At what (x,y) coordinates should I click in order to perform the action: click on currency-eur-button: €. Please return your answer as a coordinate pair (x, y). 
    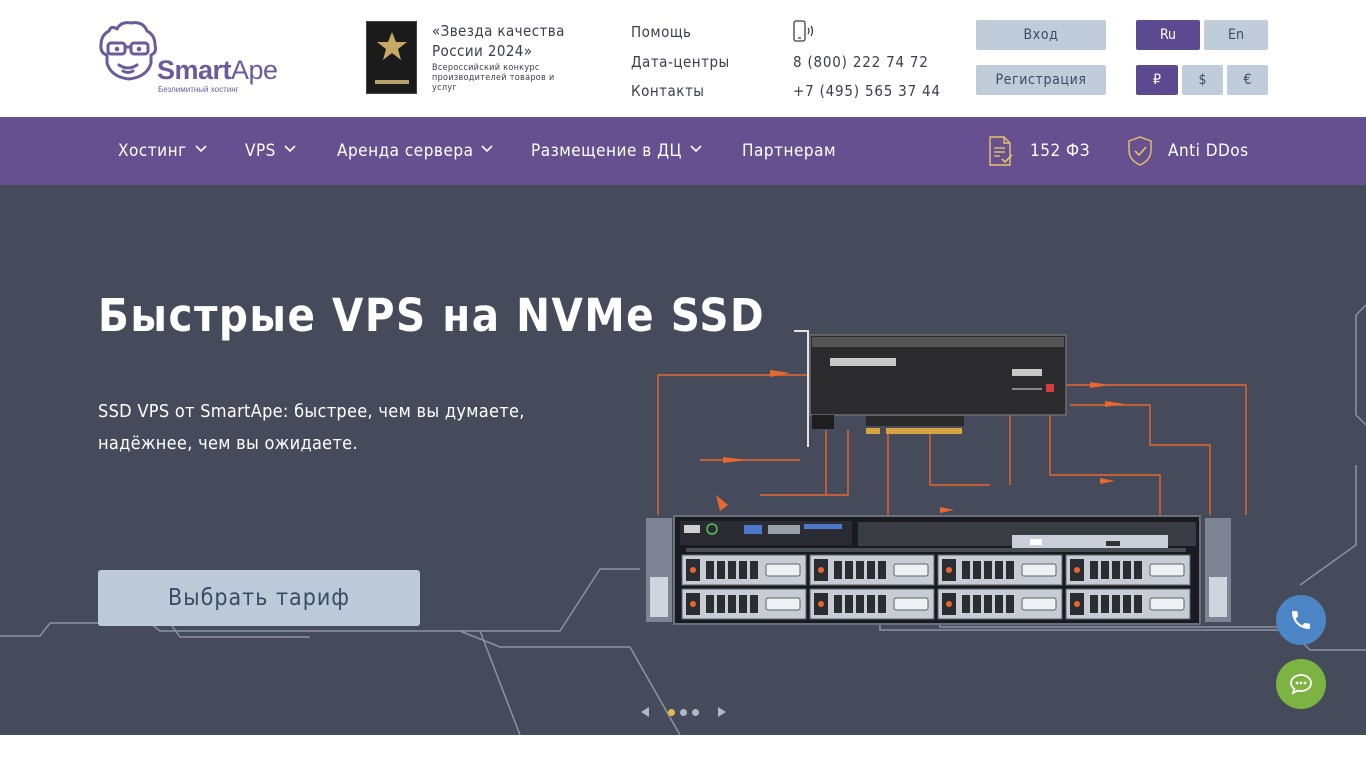
    Looking at the image, I should click on (1247, 80).